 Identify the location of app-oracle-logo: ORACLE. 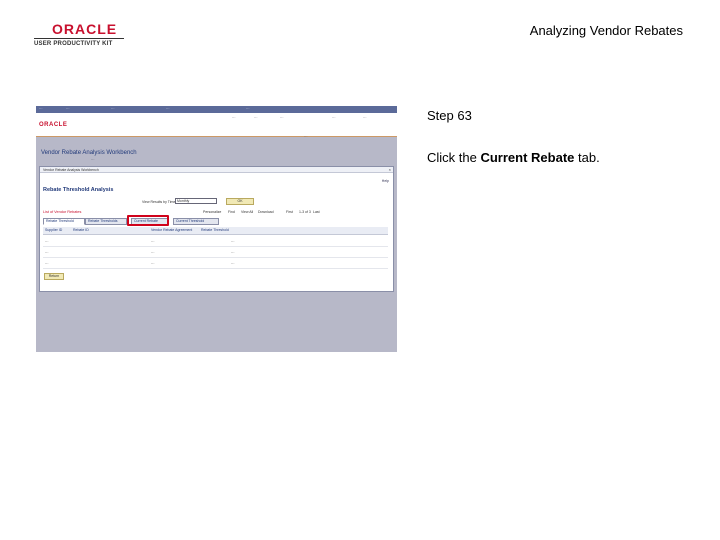
(53, 125).